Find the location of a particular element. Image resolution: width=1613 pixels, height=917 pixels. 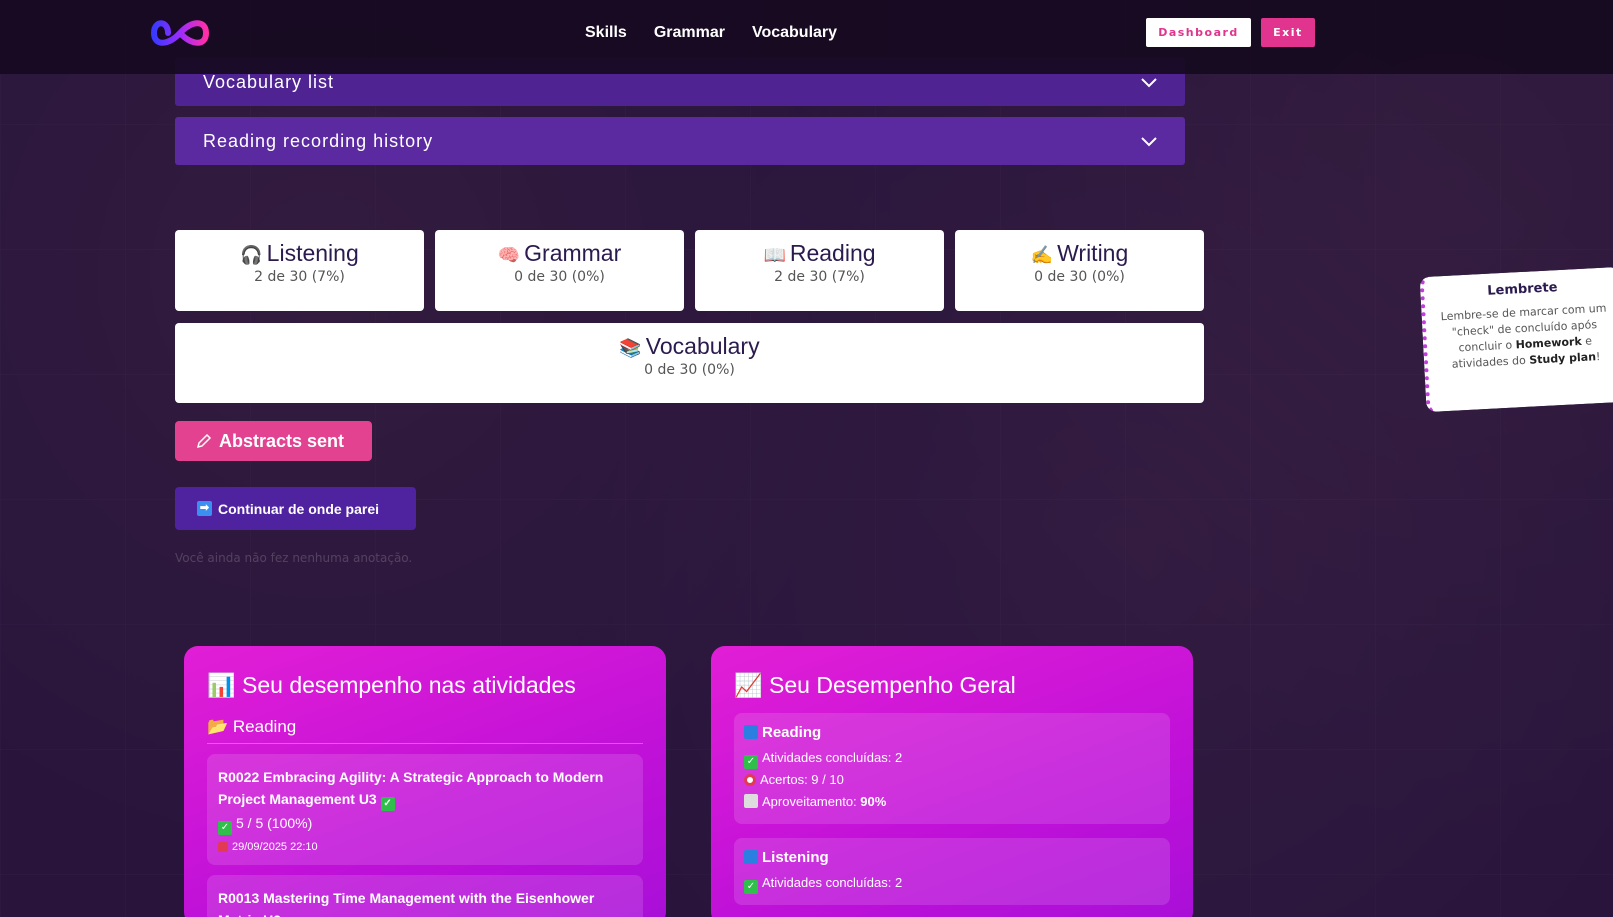

skill-card-writing: ✍ Writing 0 de 30 (0%) is located at coordinates (1079, 270).